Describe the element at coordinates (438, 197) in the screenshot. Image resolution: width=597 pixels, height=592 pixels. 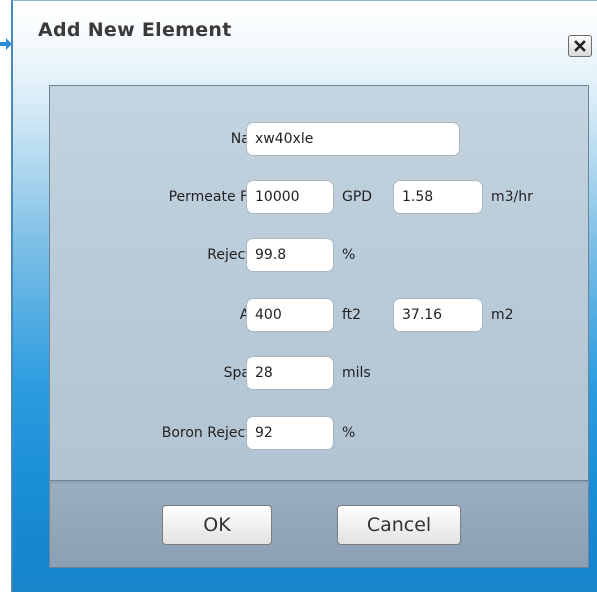
I see `permeate-flow-m3hr-input` at that location.